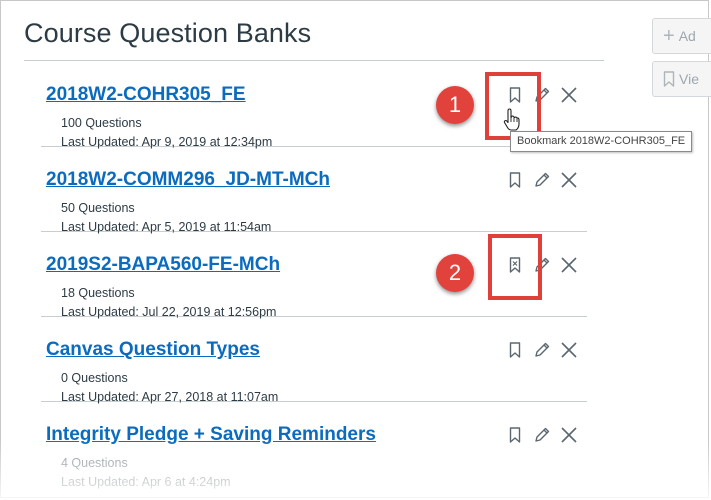 This screenshot has height=500, width=711. I want to click on bank-name-link: 2018W2-COHR305_FE, so click(146, 95).